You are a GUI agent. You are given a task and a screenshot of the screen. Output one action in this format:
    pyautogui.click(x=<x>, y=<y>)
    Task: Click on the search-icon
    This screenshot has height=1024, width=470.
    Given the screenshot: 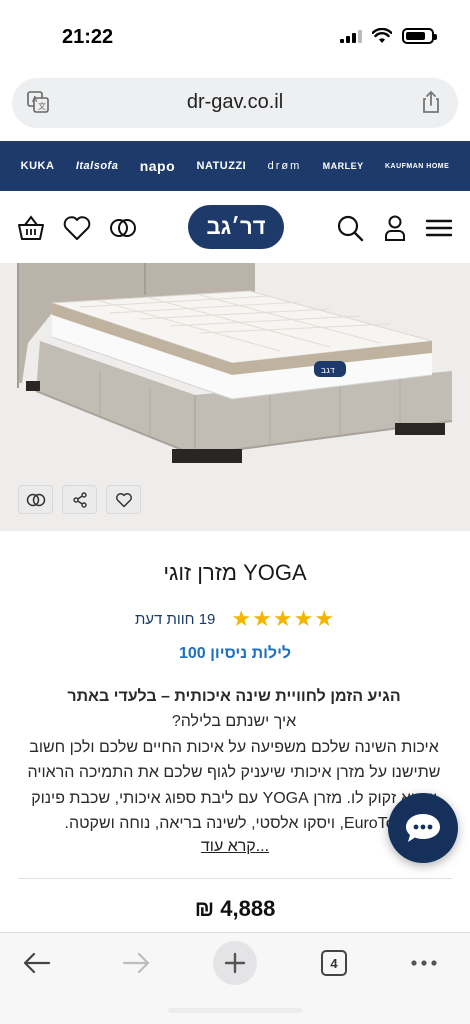 What is the action you would take?
    pyautogui.click(x=350, y=228)
    